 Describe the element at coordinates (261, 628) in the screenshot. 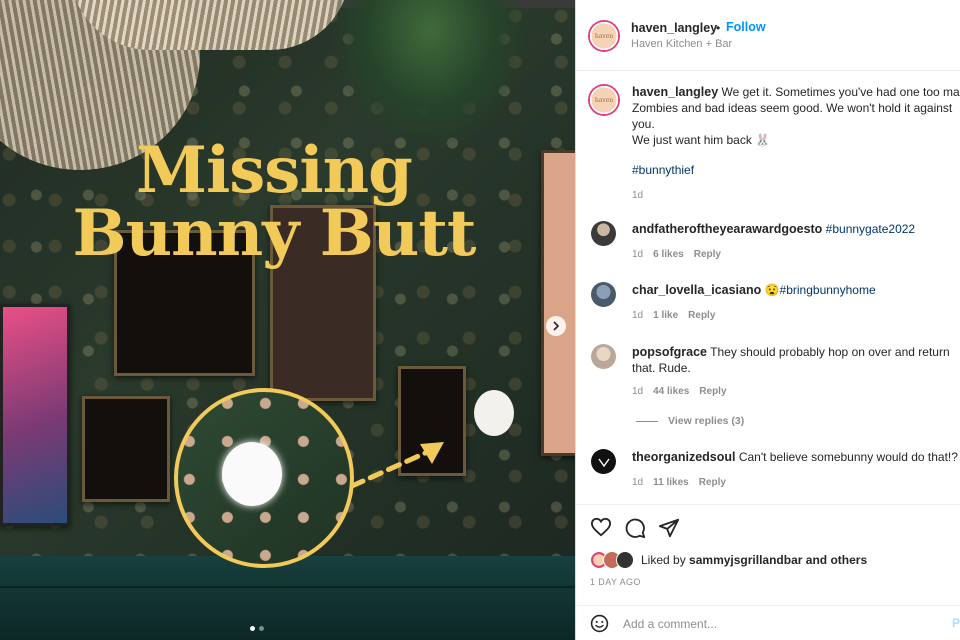

I see `carousel-dot` at that location.